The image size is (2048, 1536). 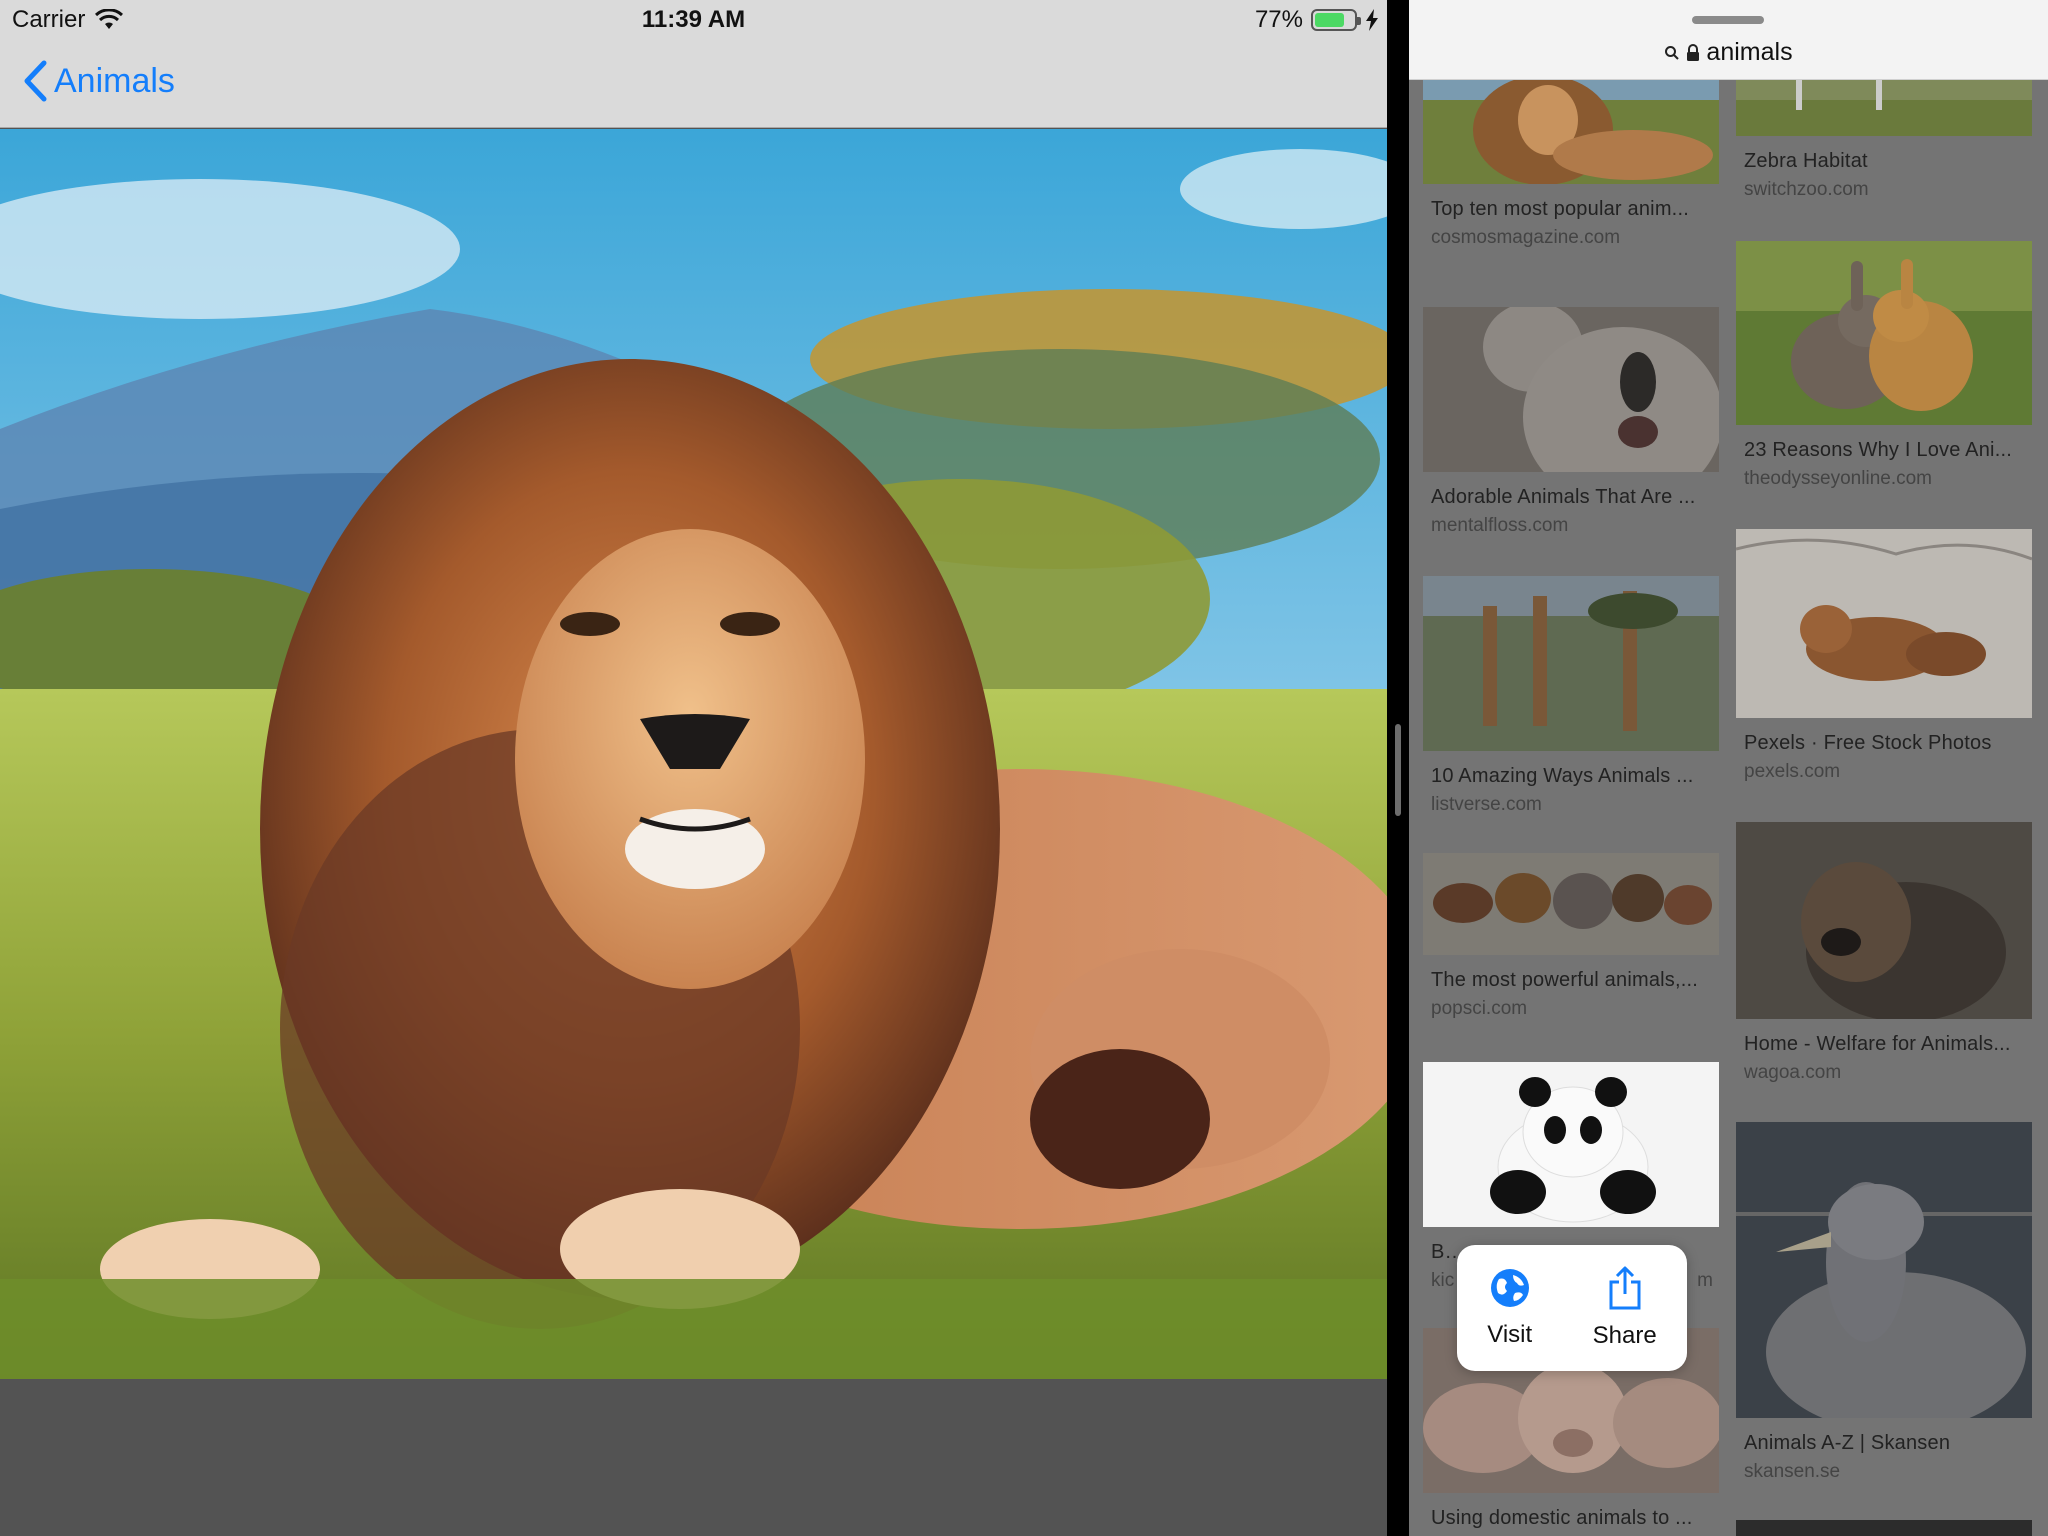 What do you see at coordinates (1500, 525) in the screenshot?
I see `result-source: mentalfloss.com` at bounding box center [1500, 525].